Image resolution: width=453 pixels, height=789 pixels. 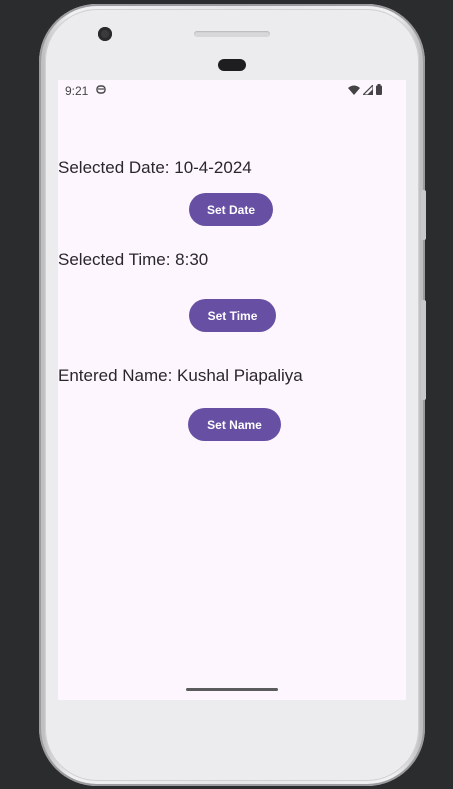 I want to click on home-indicator, so click(x=232, y=689).